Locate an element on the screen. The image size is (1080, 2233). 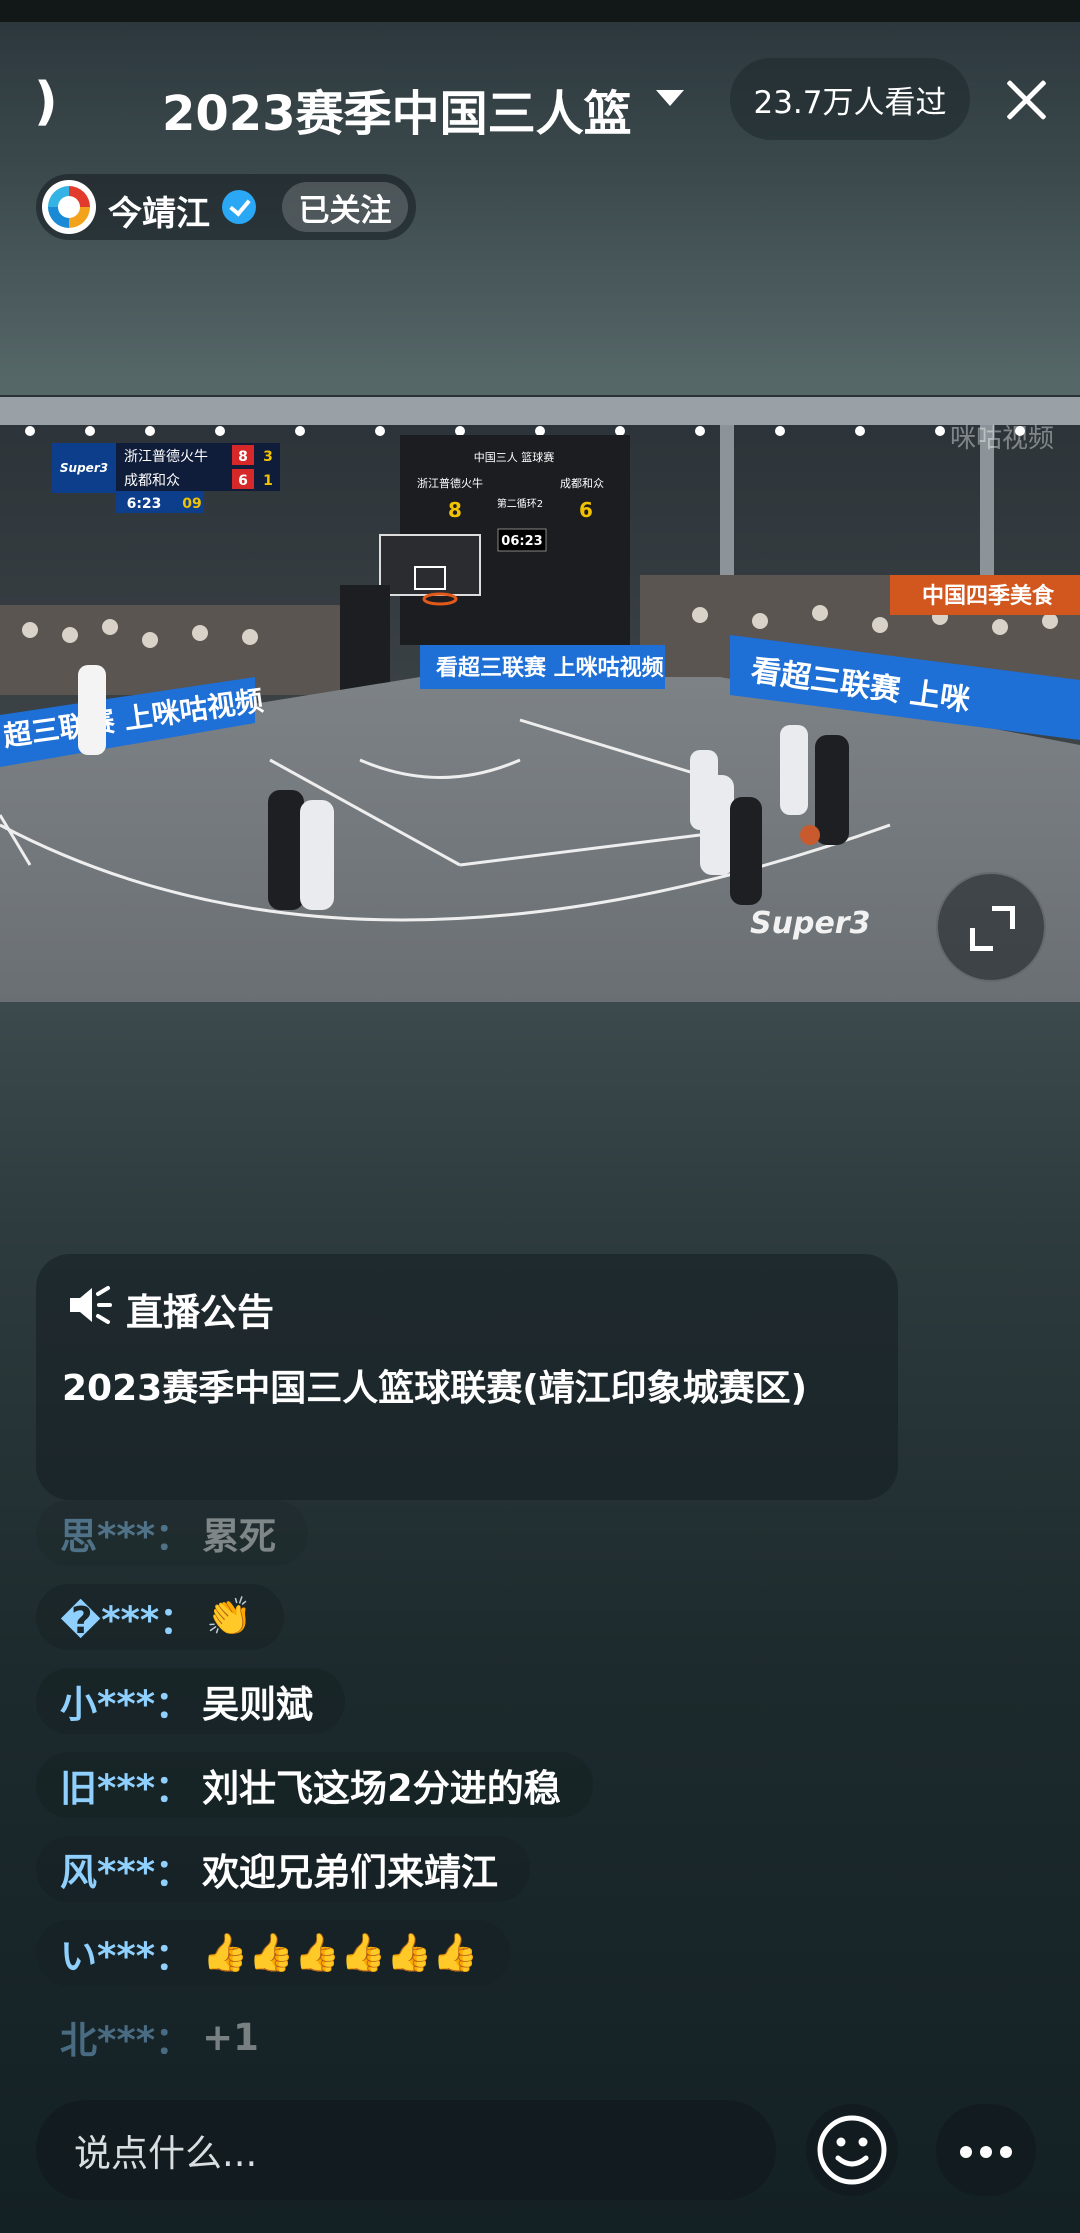
chat-text: 刘壮飞这场2分进的稳 is located at coordinates (381, 1788).